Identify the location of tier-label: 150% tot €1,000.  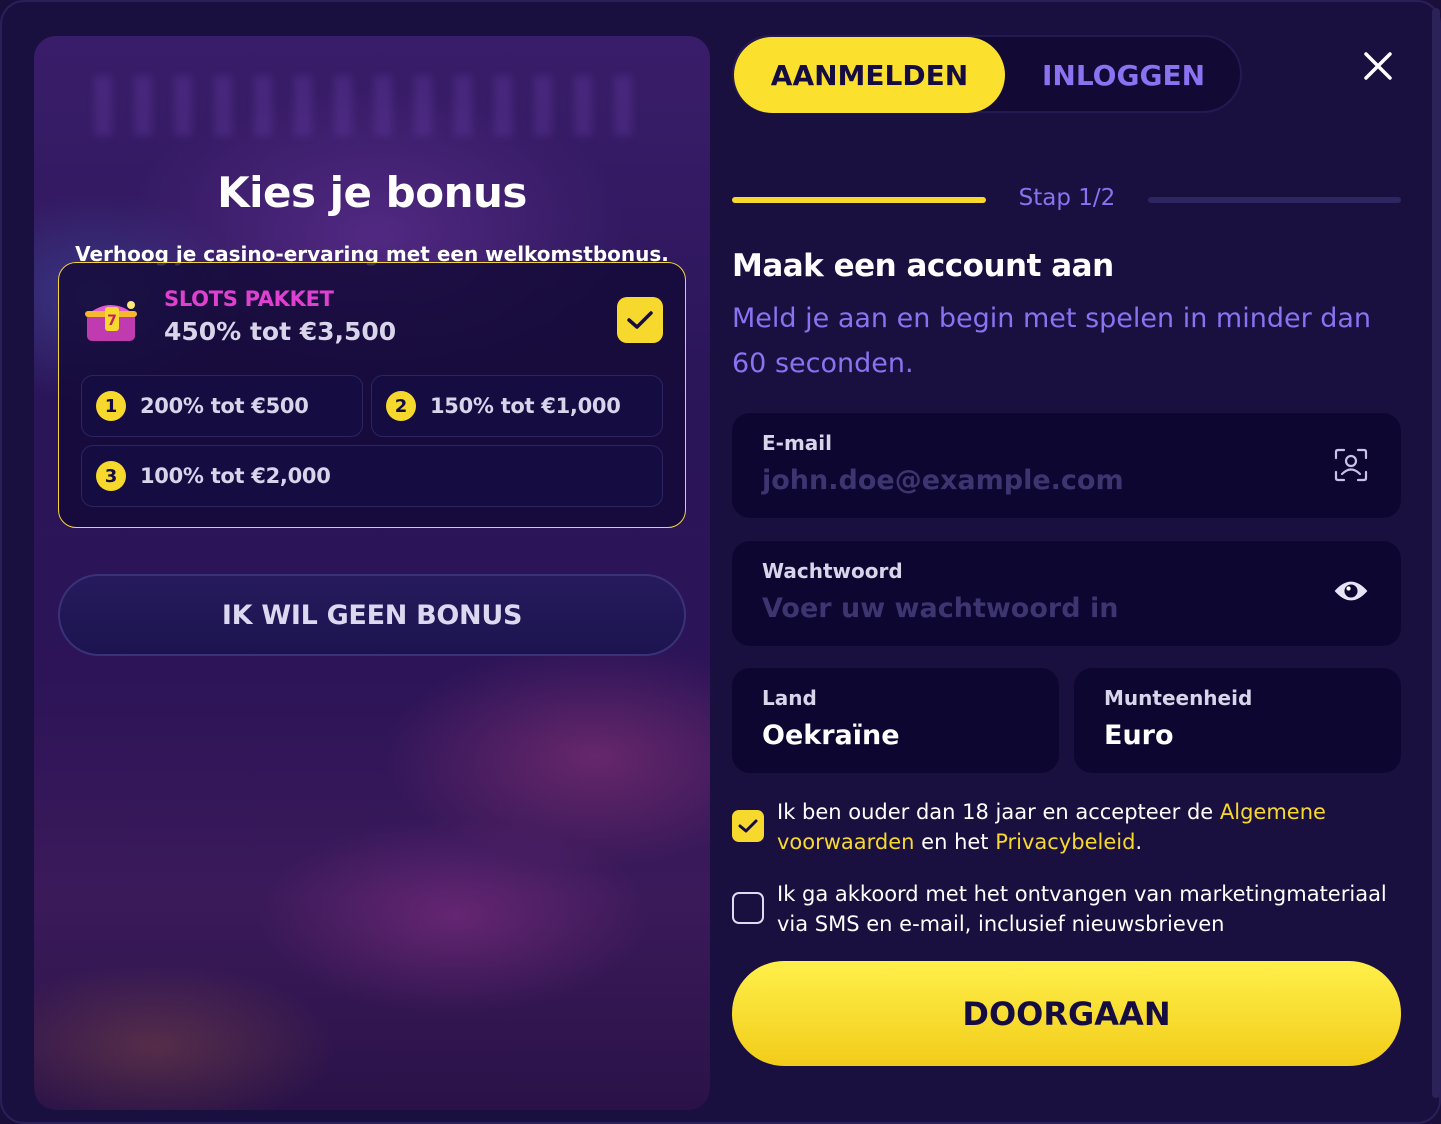
(525, 406).